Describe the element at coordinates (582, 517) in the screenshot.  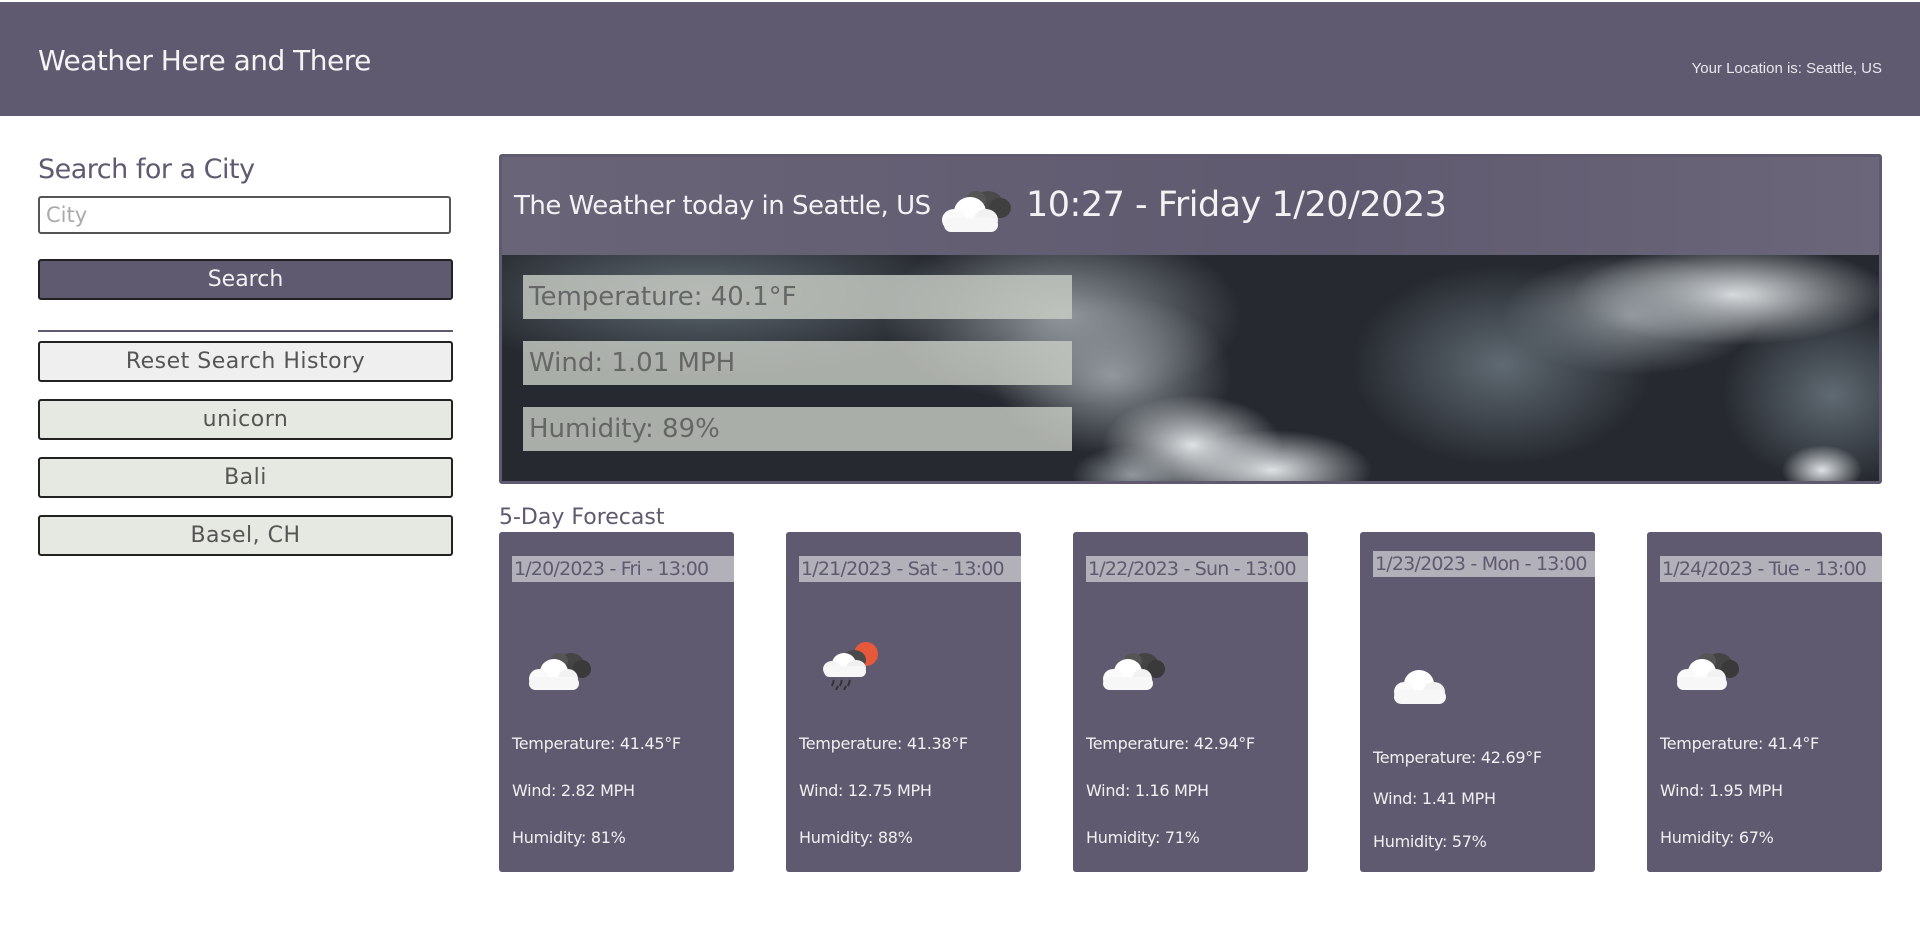
I see `forecast-heading: 5-Day Forecast` at that location.